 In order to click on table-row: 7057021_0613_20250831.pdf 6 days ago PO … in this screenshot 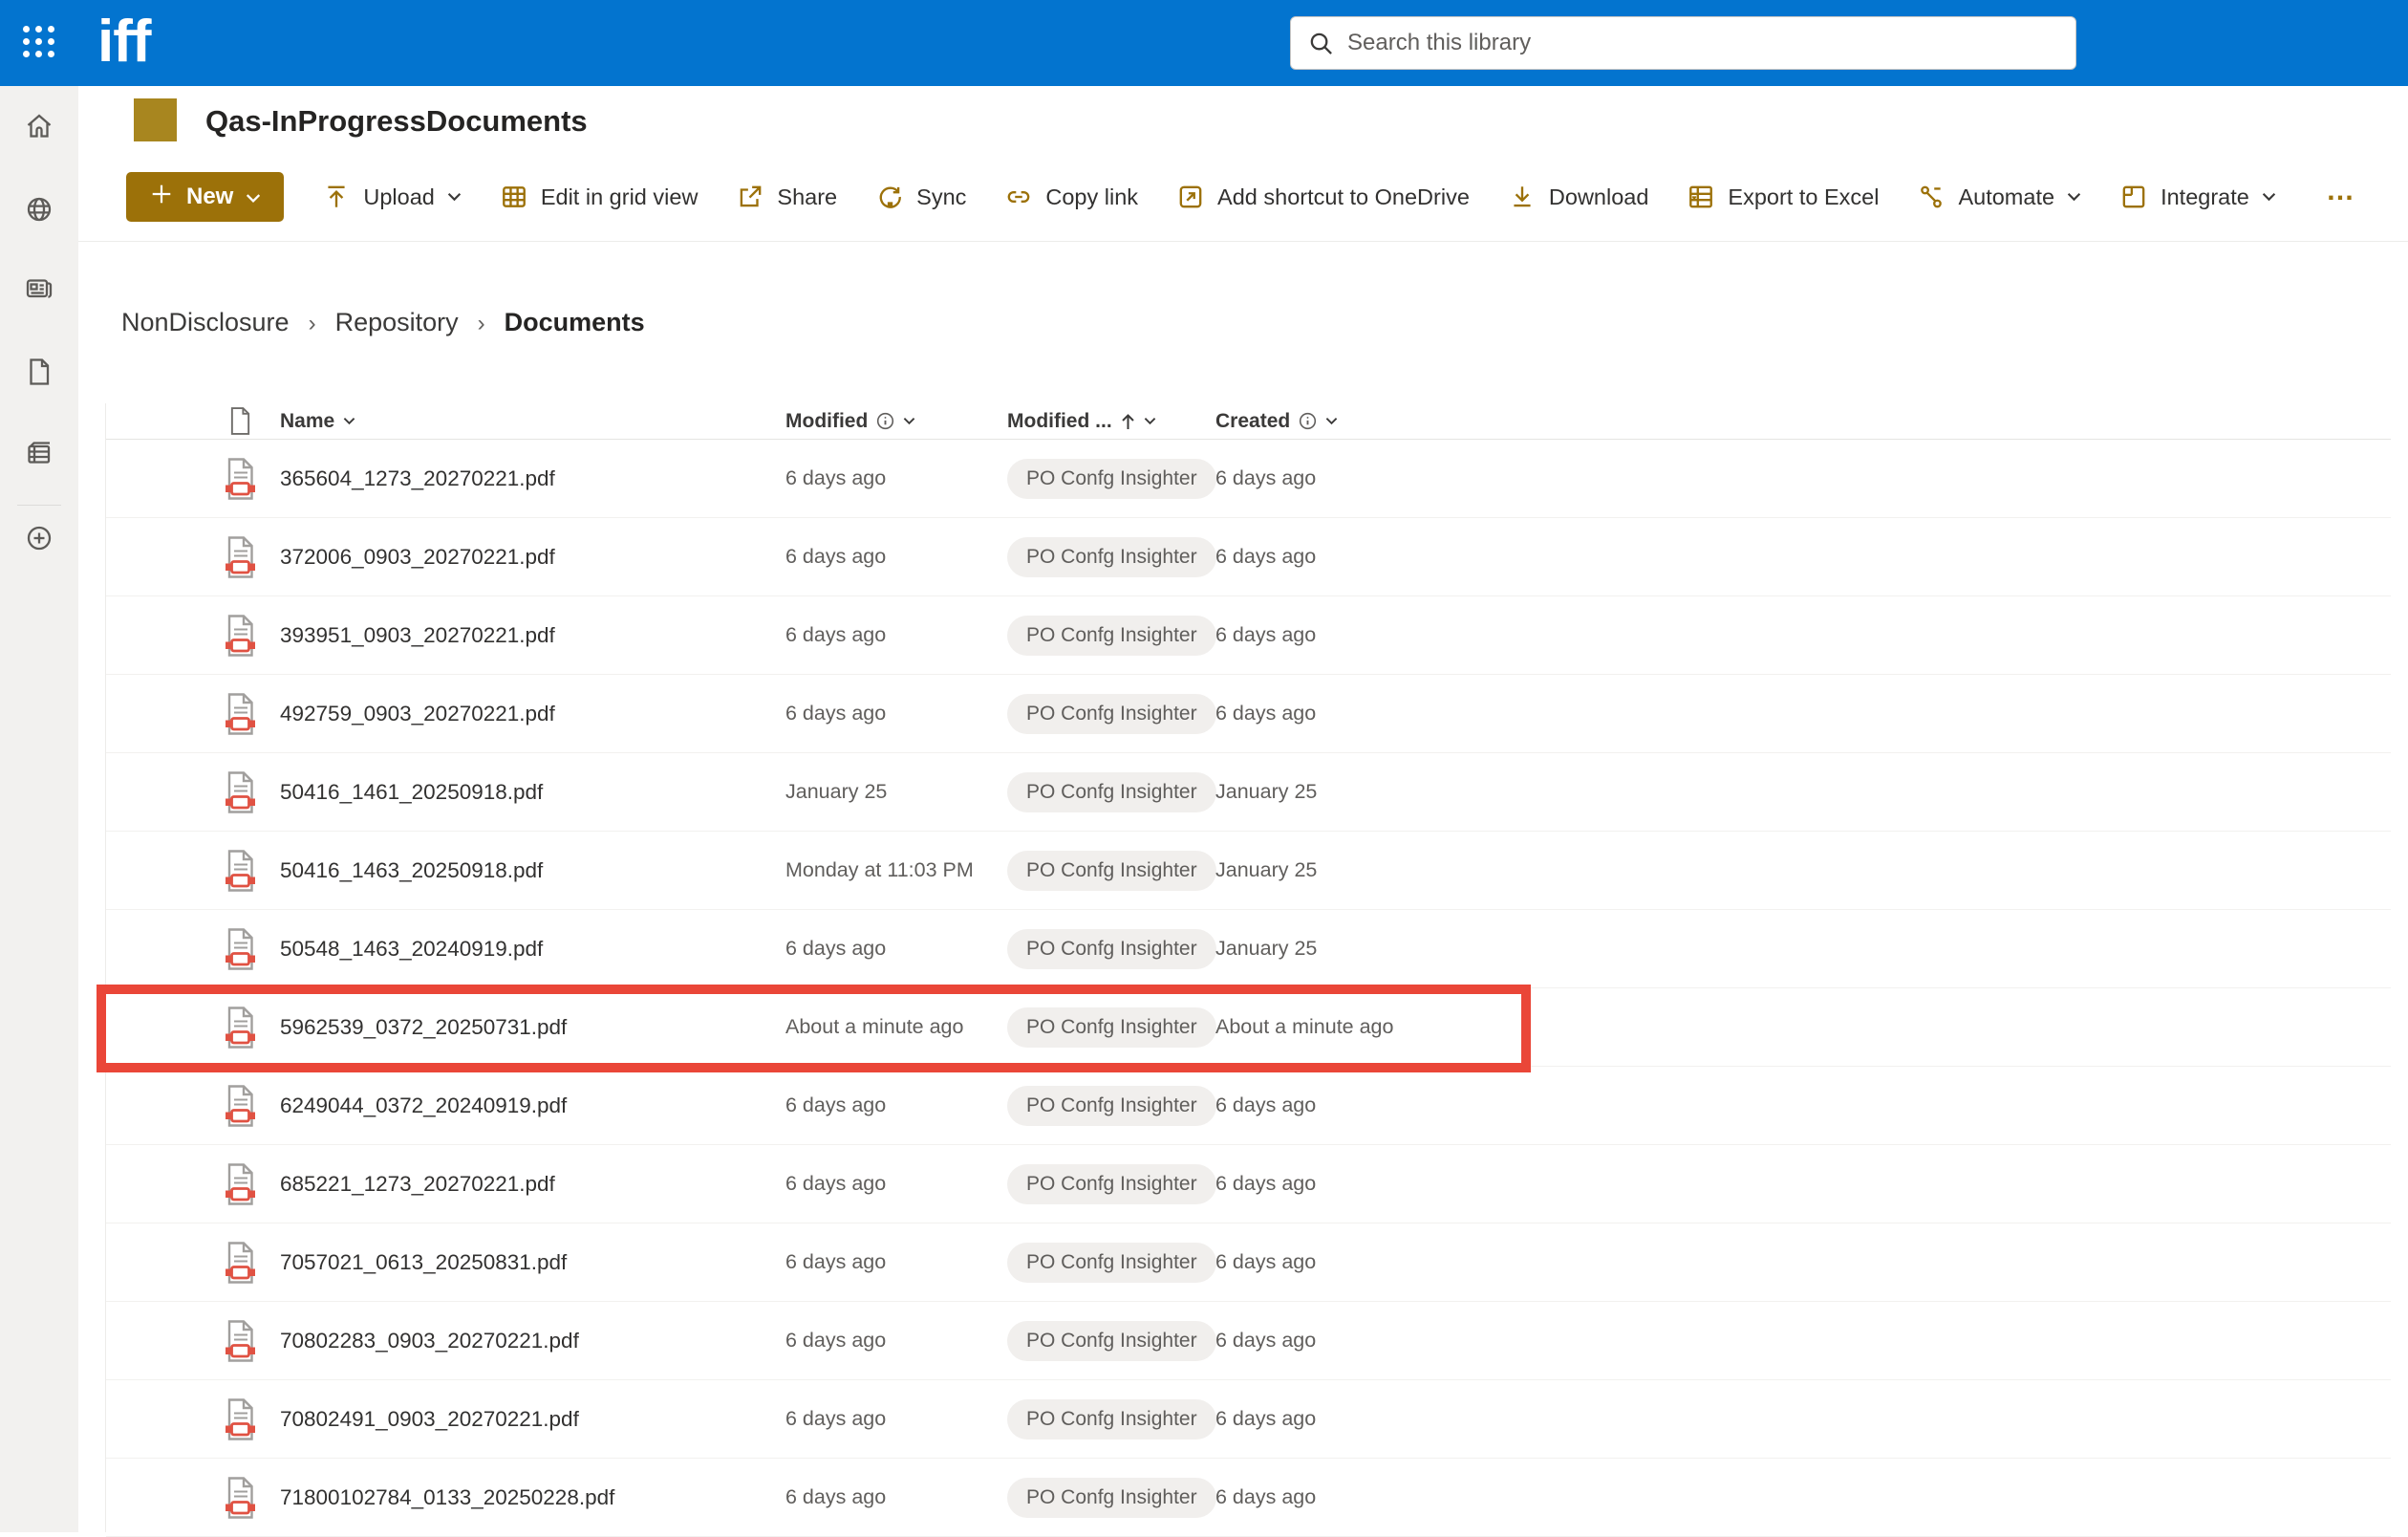, I will do `click(1249, 1262)`.